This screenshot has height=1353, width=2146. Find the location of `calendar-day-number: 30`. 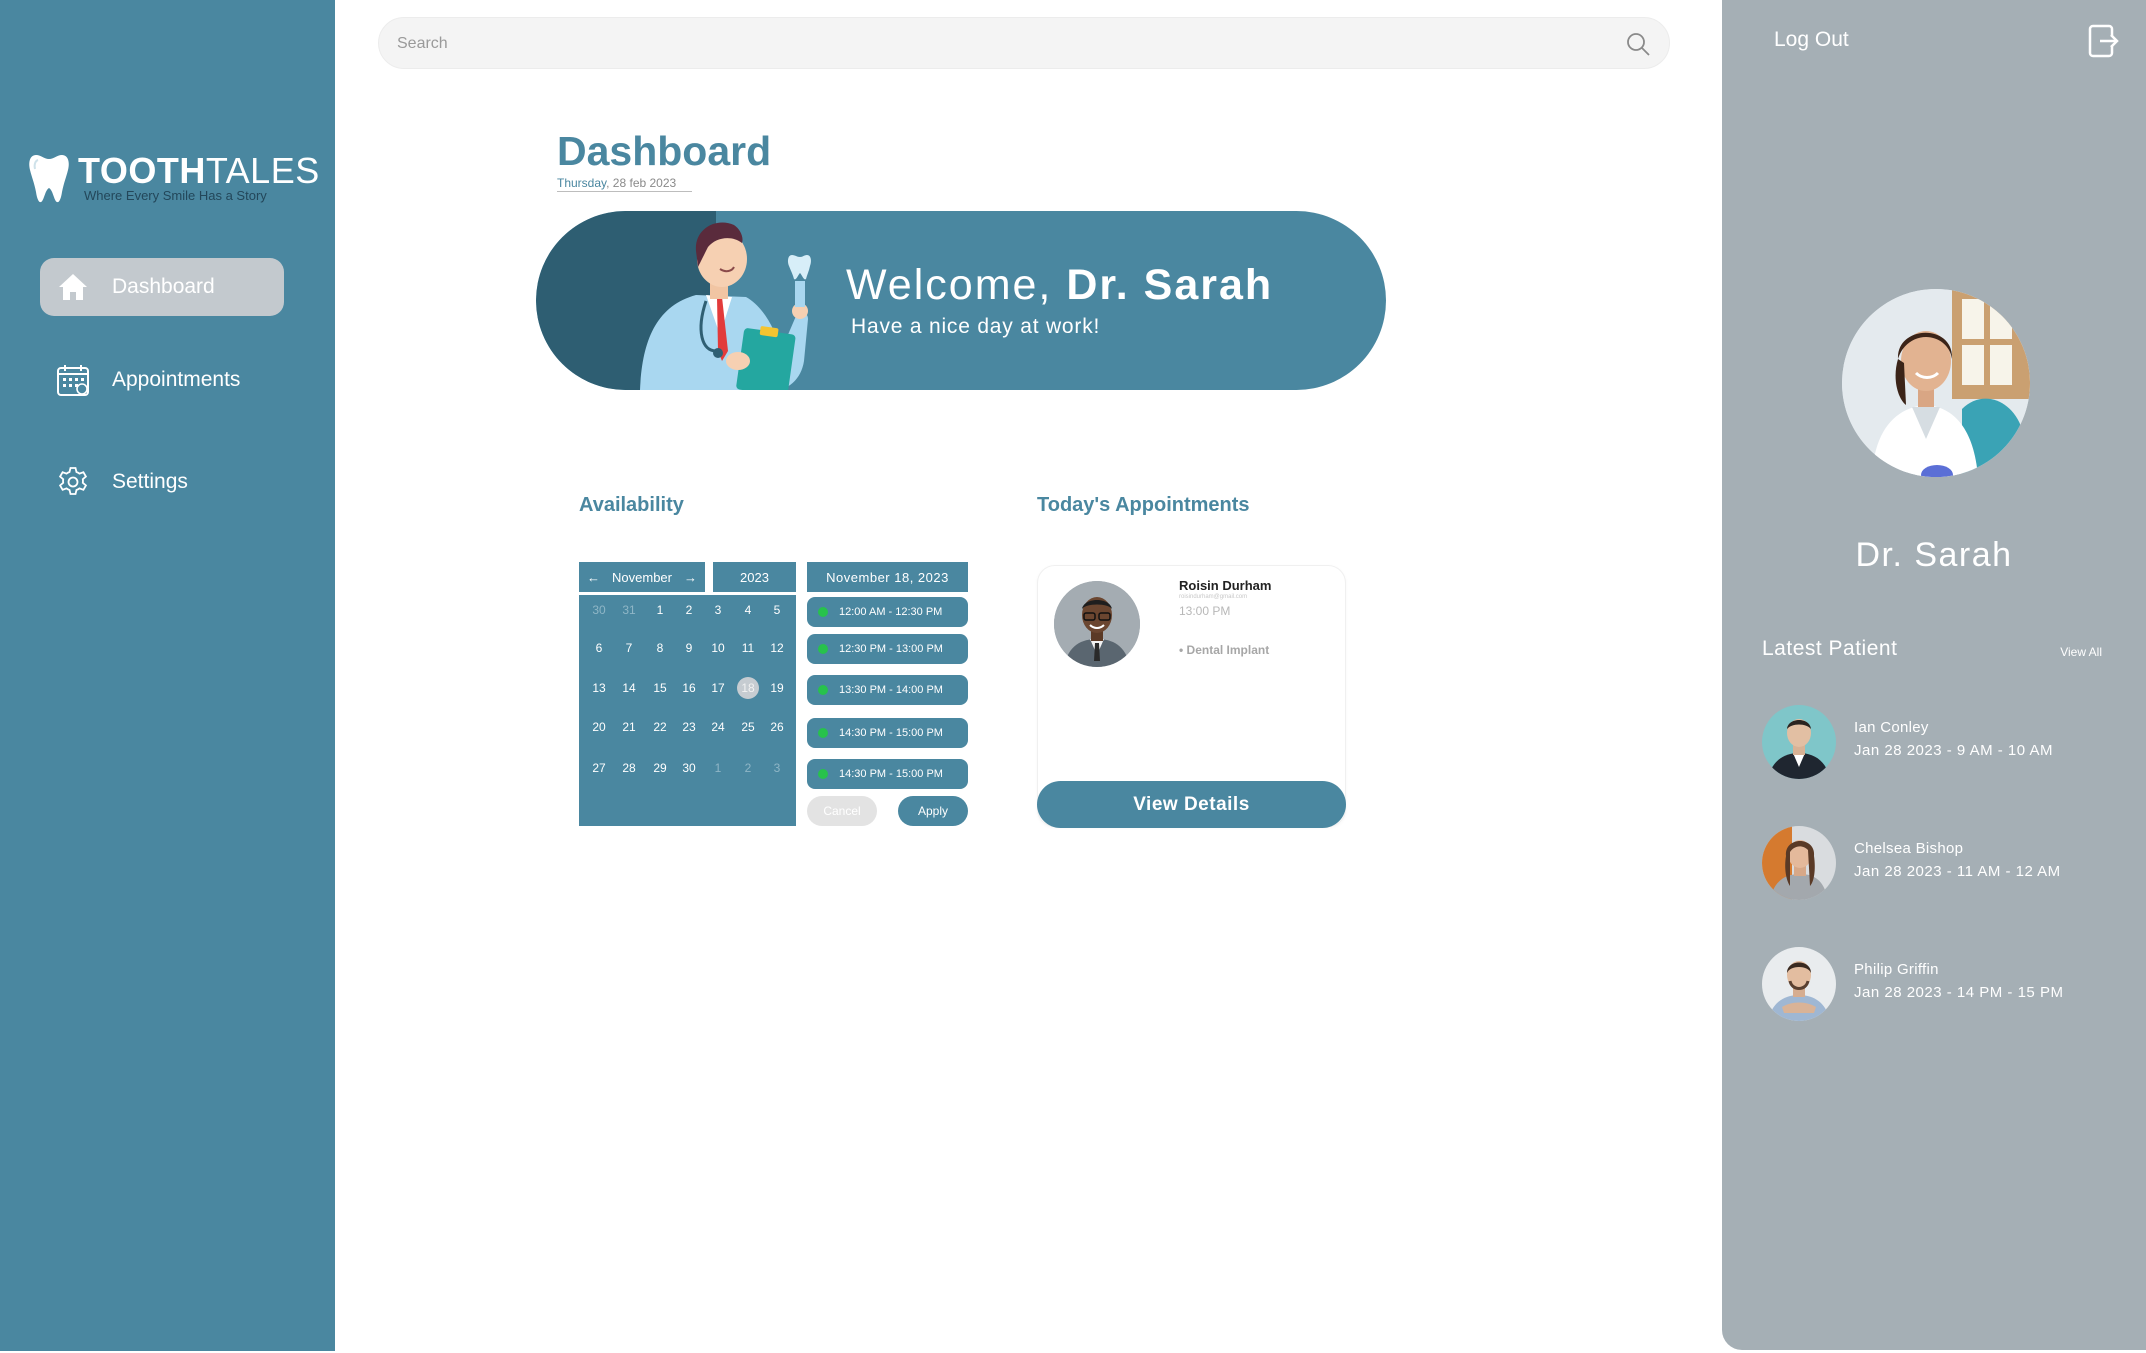

calendar-day-number: 30 is located at coordinates (689, 768).